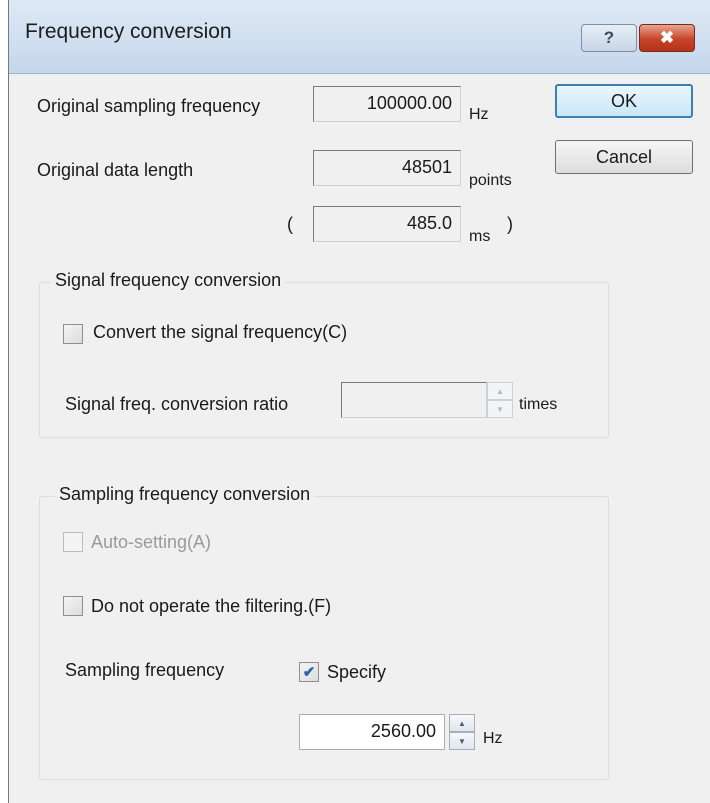 This screenshot has width=710, height=803. Describe the element at coordinates (211, 606) in the screenshot. I see `no-filtering-label: Do not operate the filtering.(F)` at that location.